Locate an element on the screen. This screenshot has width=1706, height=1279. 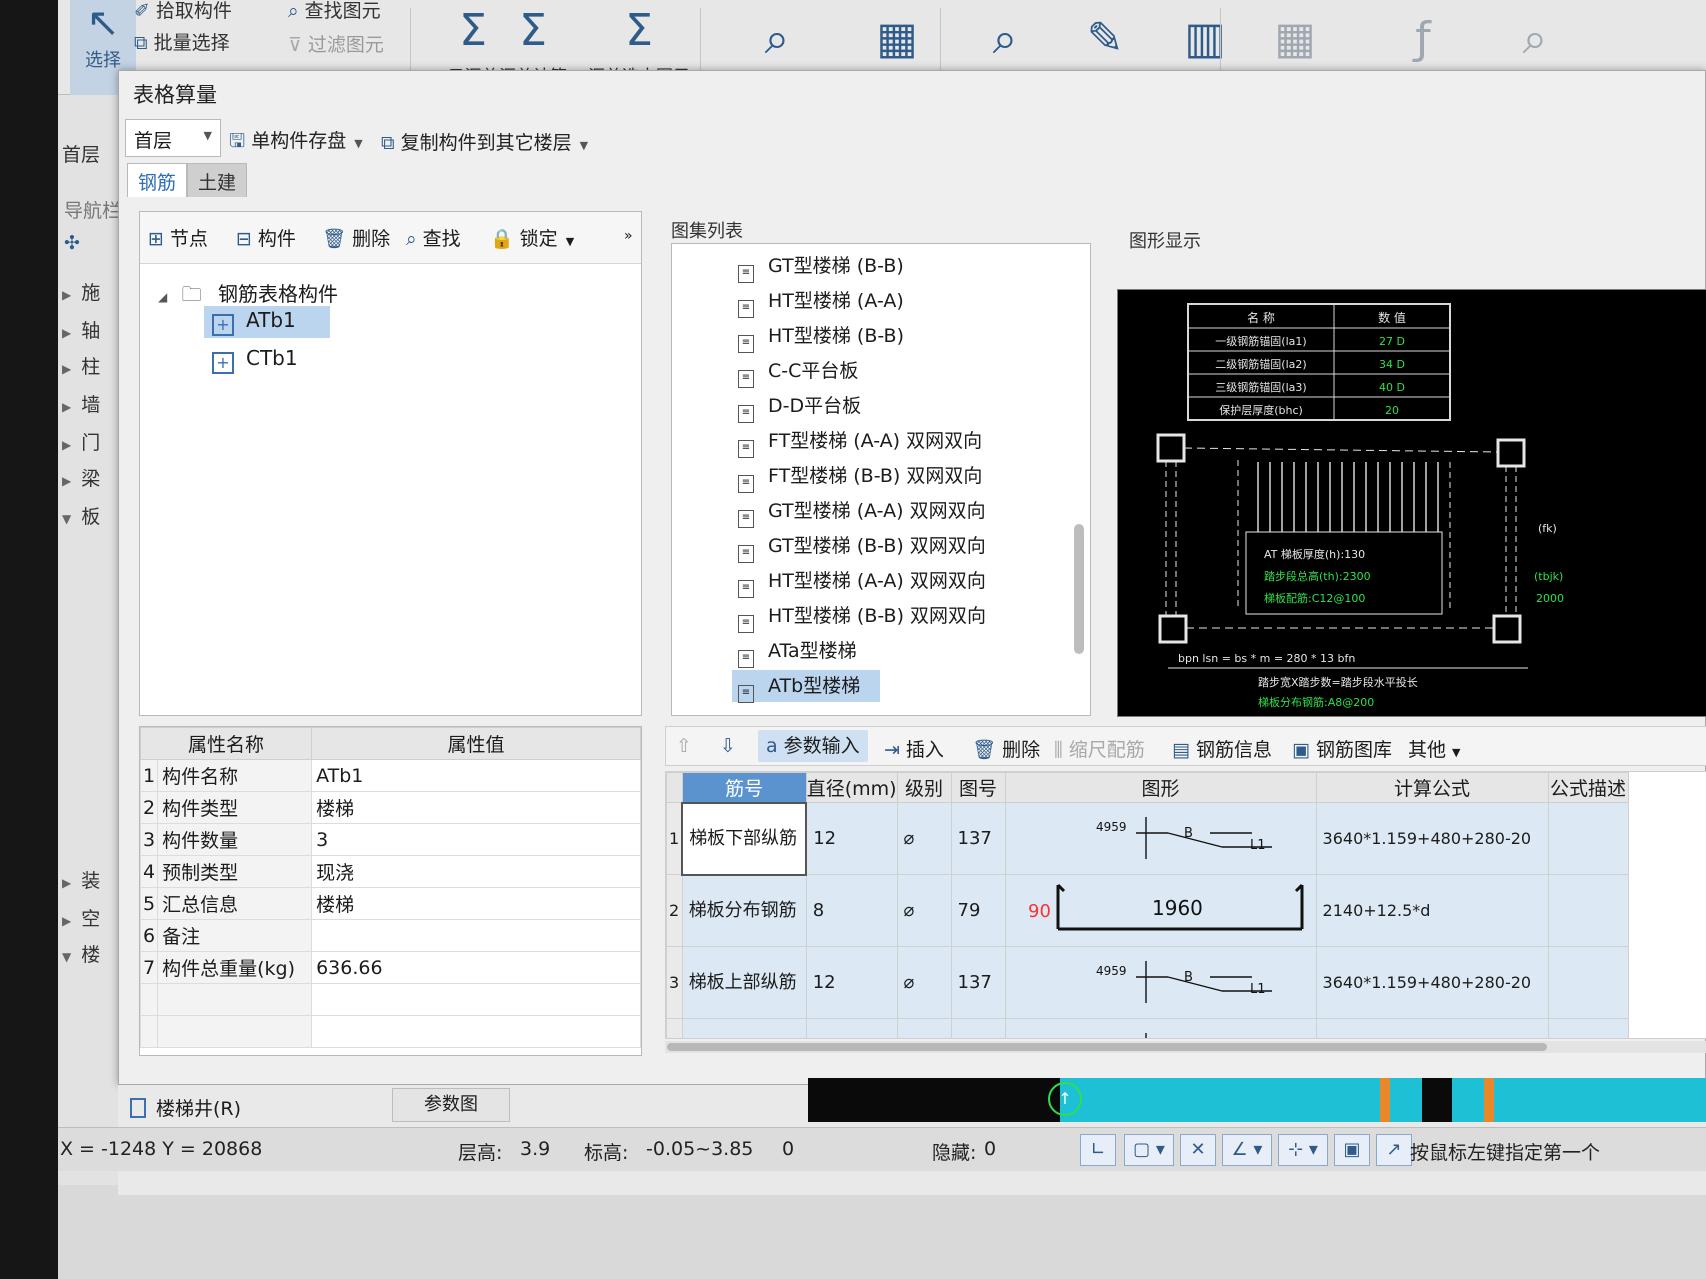
rebar-name-cell: 梯板下部纵筋 is located at coordinates (744, 838).